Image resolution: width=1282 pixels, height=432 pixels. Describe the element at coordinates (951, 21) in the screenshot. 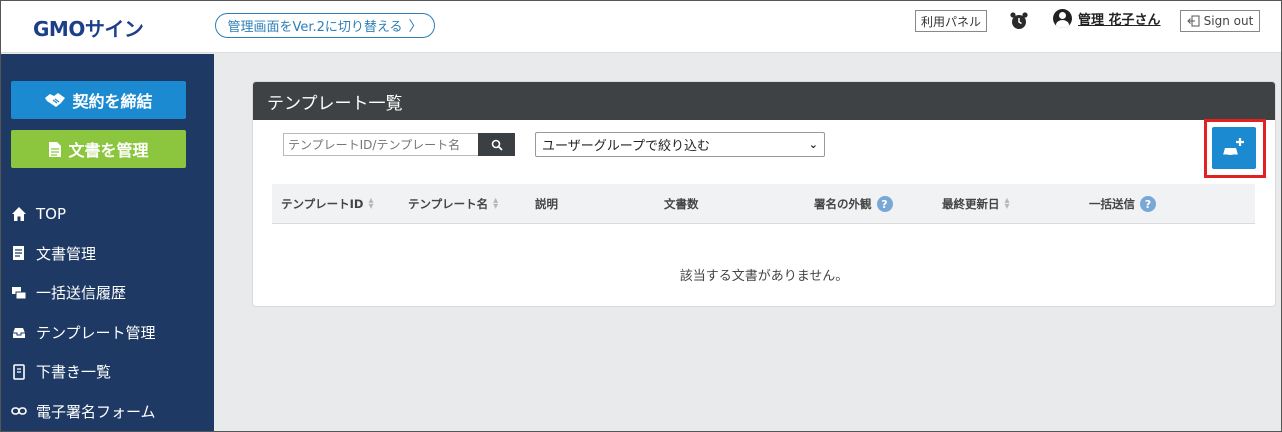

I see `usage-panel-button: 利用パネル` at that location.